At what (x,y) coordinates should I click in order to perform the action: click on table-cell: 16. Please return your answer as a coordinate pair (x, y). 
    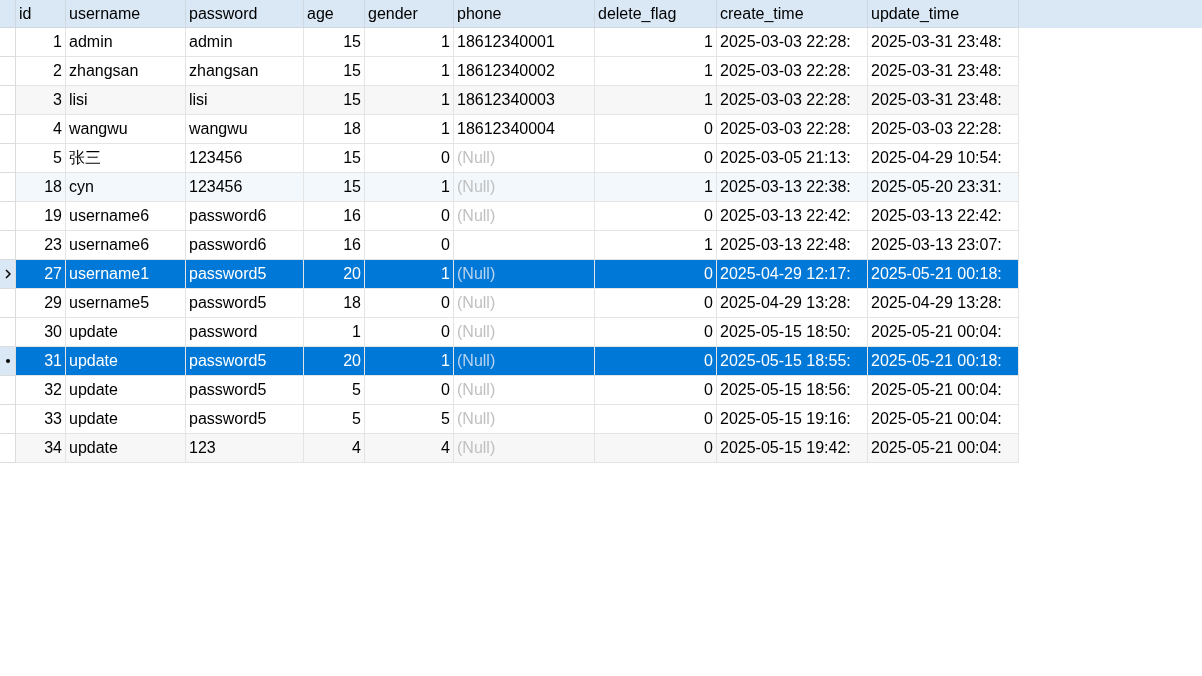
    Looking at the image, I should click on (334, 216).